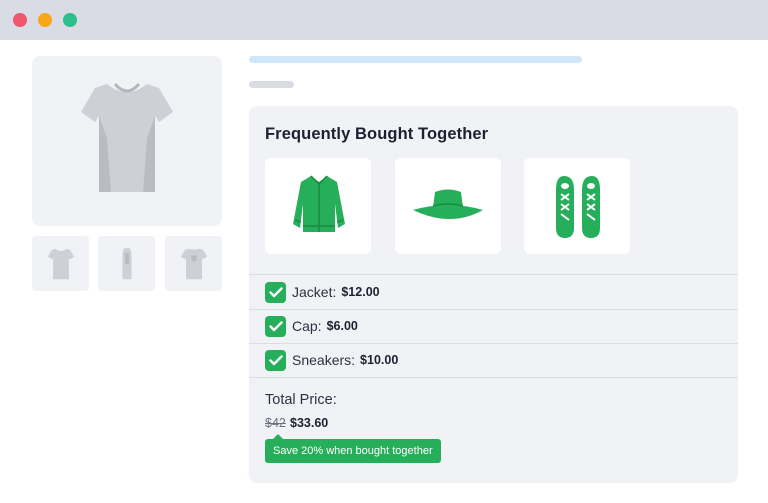 The width and height of the screenshot is (768, 503). Describe the element at coordinates (324, 360) in the screenshot. I see `item-name: Sneakers:` at that location.